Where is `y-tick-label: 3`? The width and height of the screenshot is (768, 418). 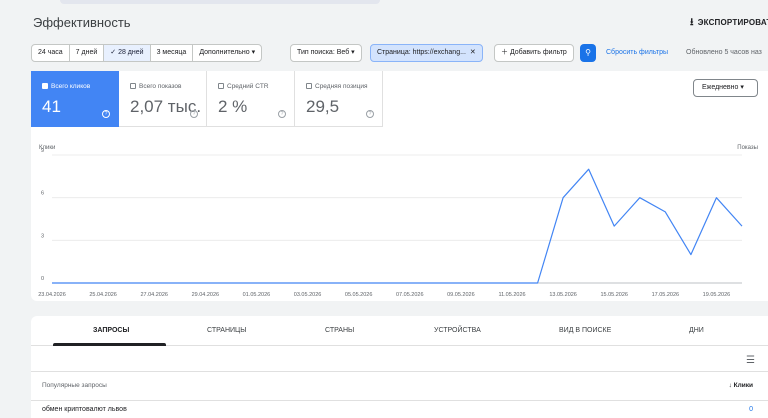
y-tick-label: 3 is located at coordinates (42, 236).